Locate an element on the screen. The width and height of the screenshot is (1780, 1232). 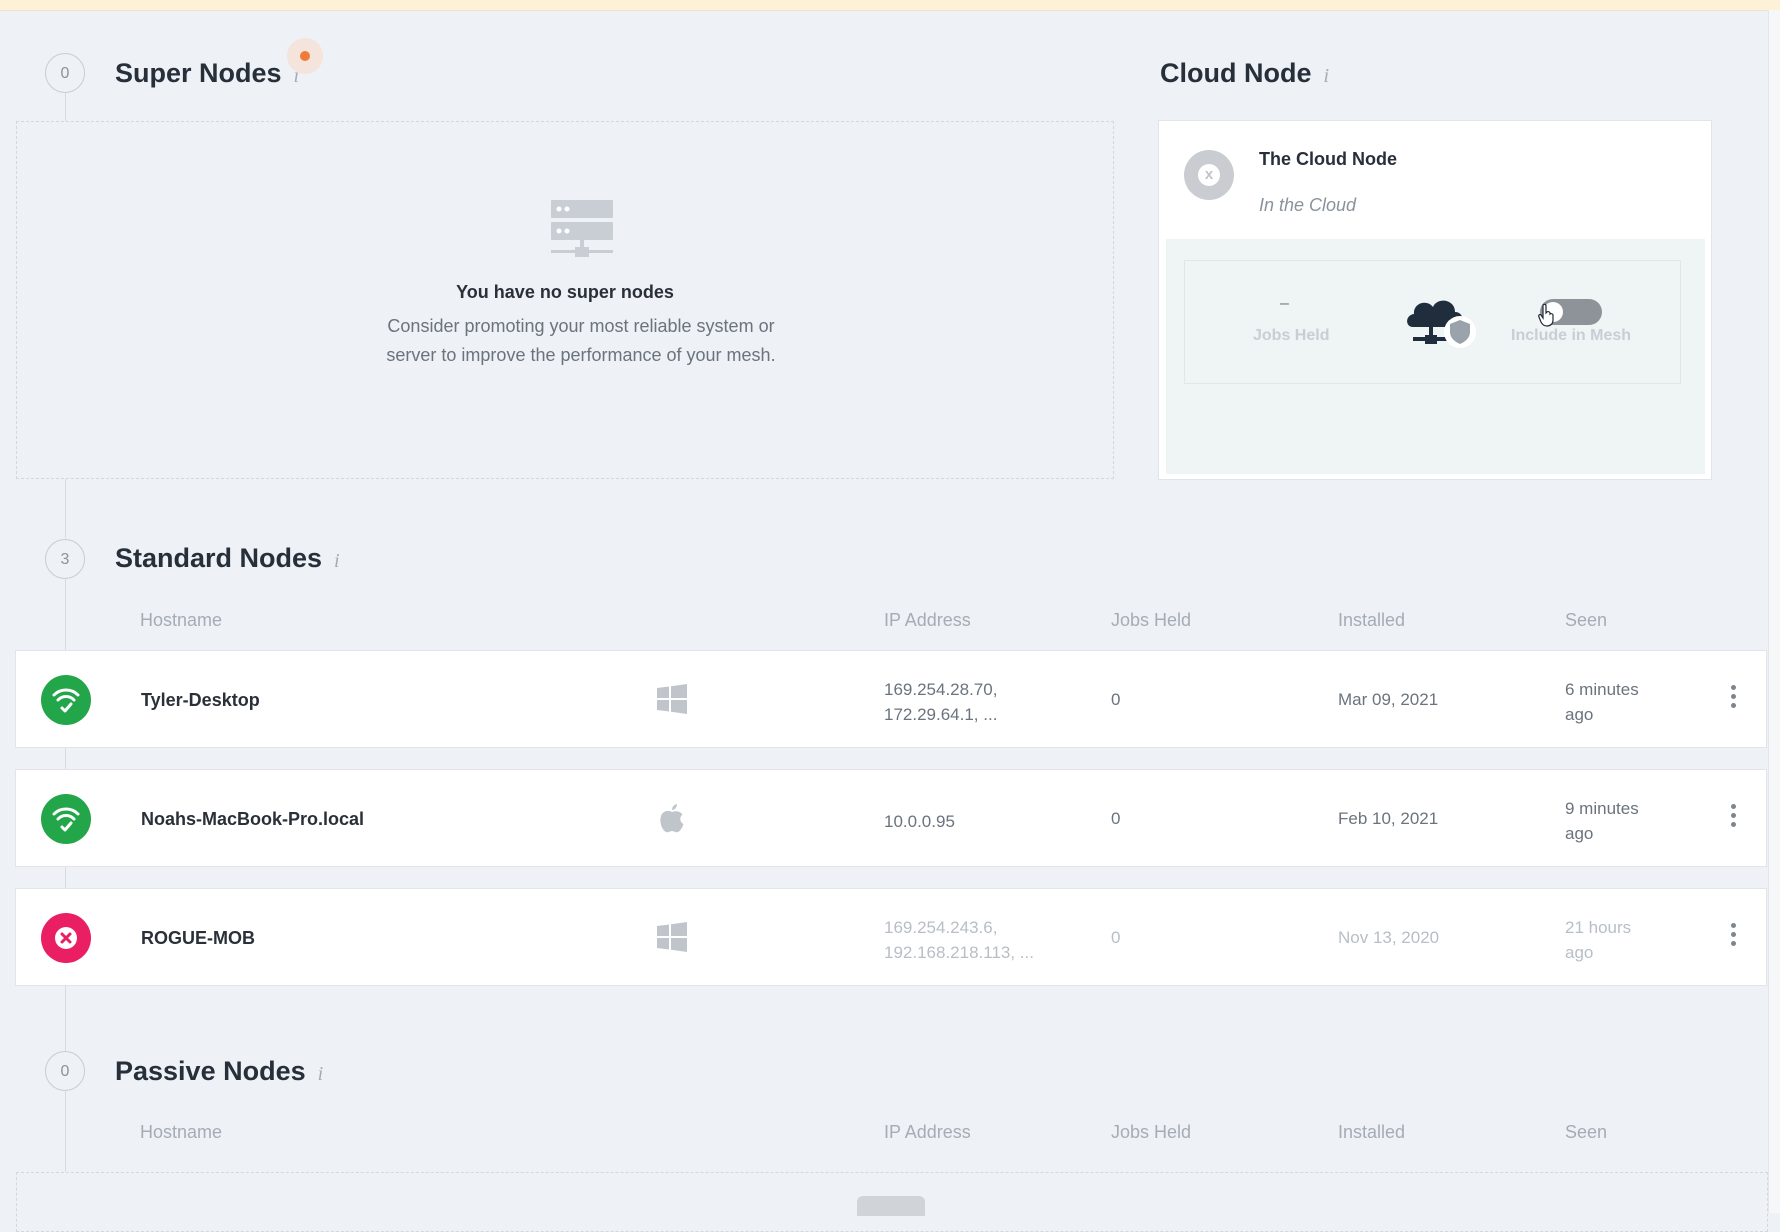
cloud-jobs-value: – is located at coordinates (1284, 303).